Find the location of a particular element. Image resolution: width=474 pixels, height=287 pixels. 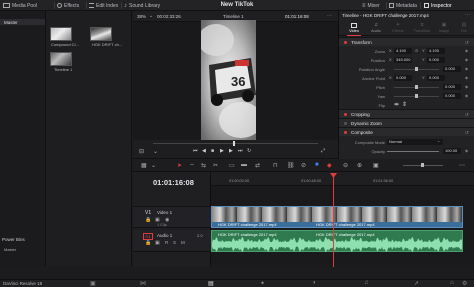

insert-clip-icon: ▭ is located at coordinates (232, 165).